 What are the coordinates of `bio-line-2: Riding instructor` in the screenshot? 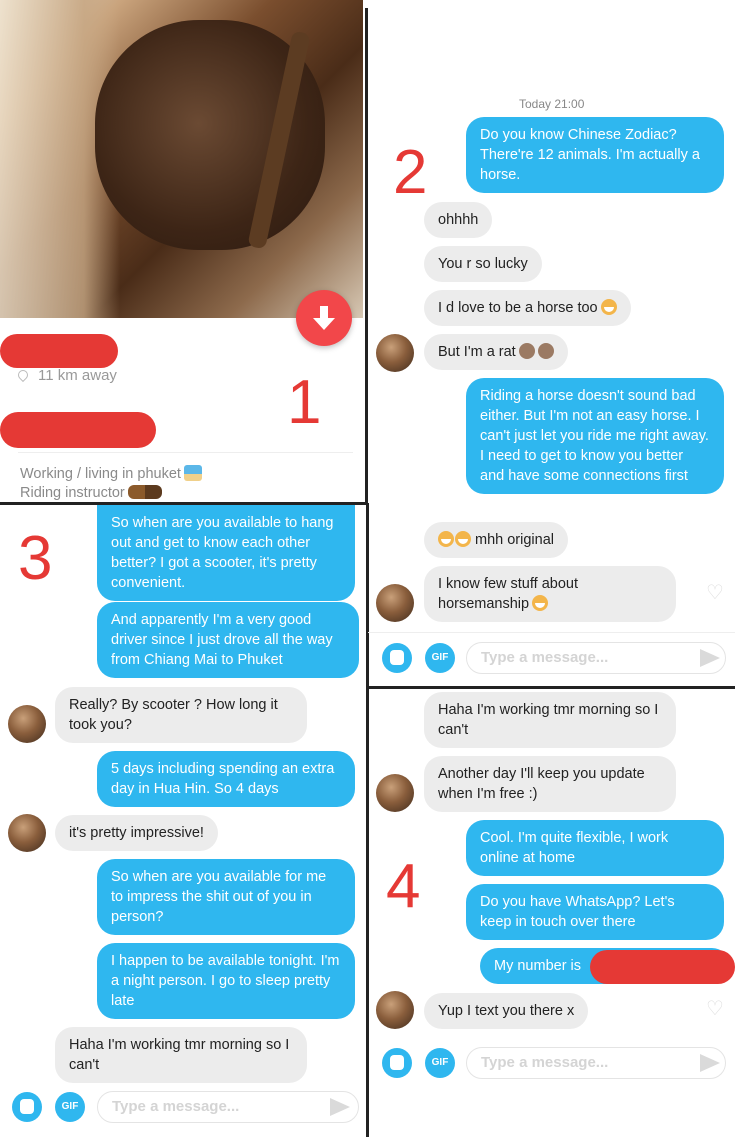 It's located at (91, 493).